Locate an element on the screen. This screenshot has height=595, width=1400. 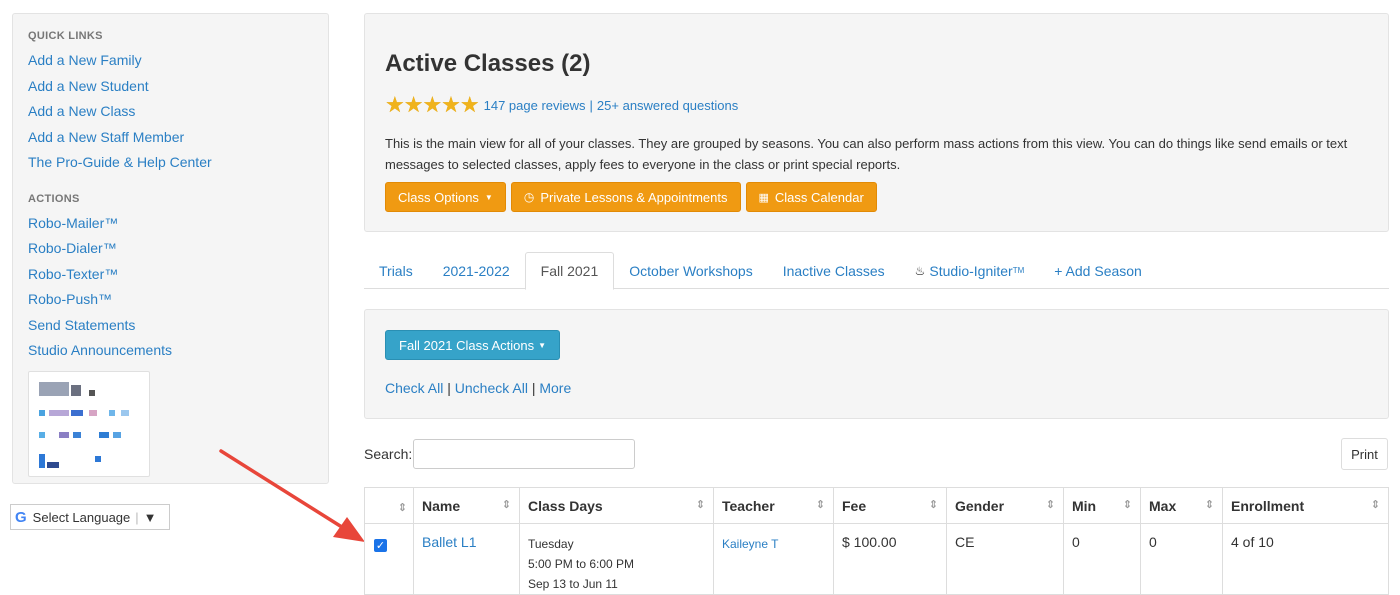
max-column-header: Max ⇕ is located at coordinates (1181, 505).